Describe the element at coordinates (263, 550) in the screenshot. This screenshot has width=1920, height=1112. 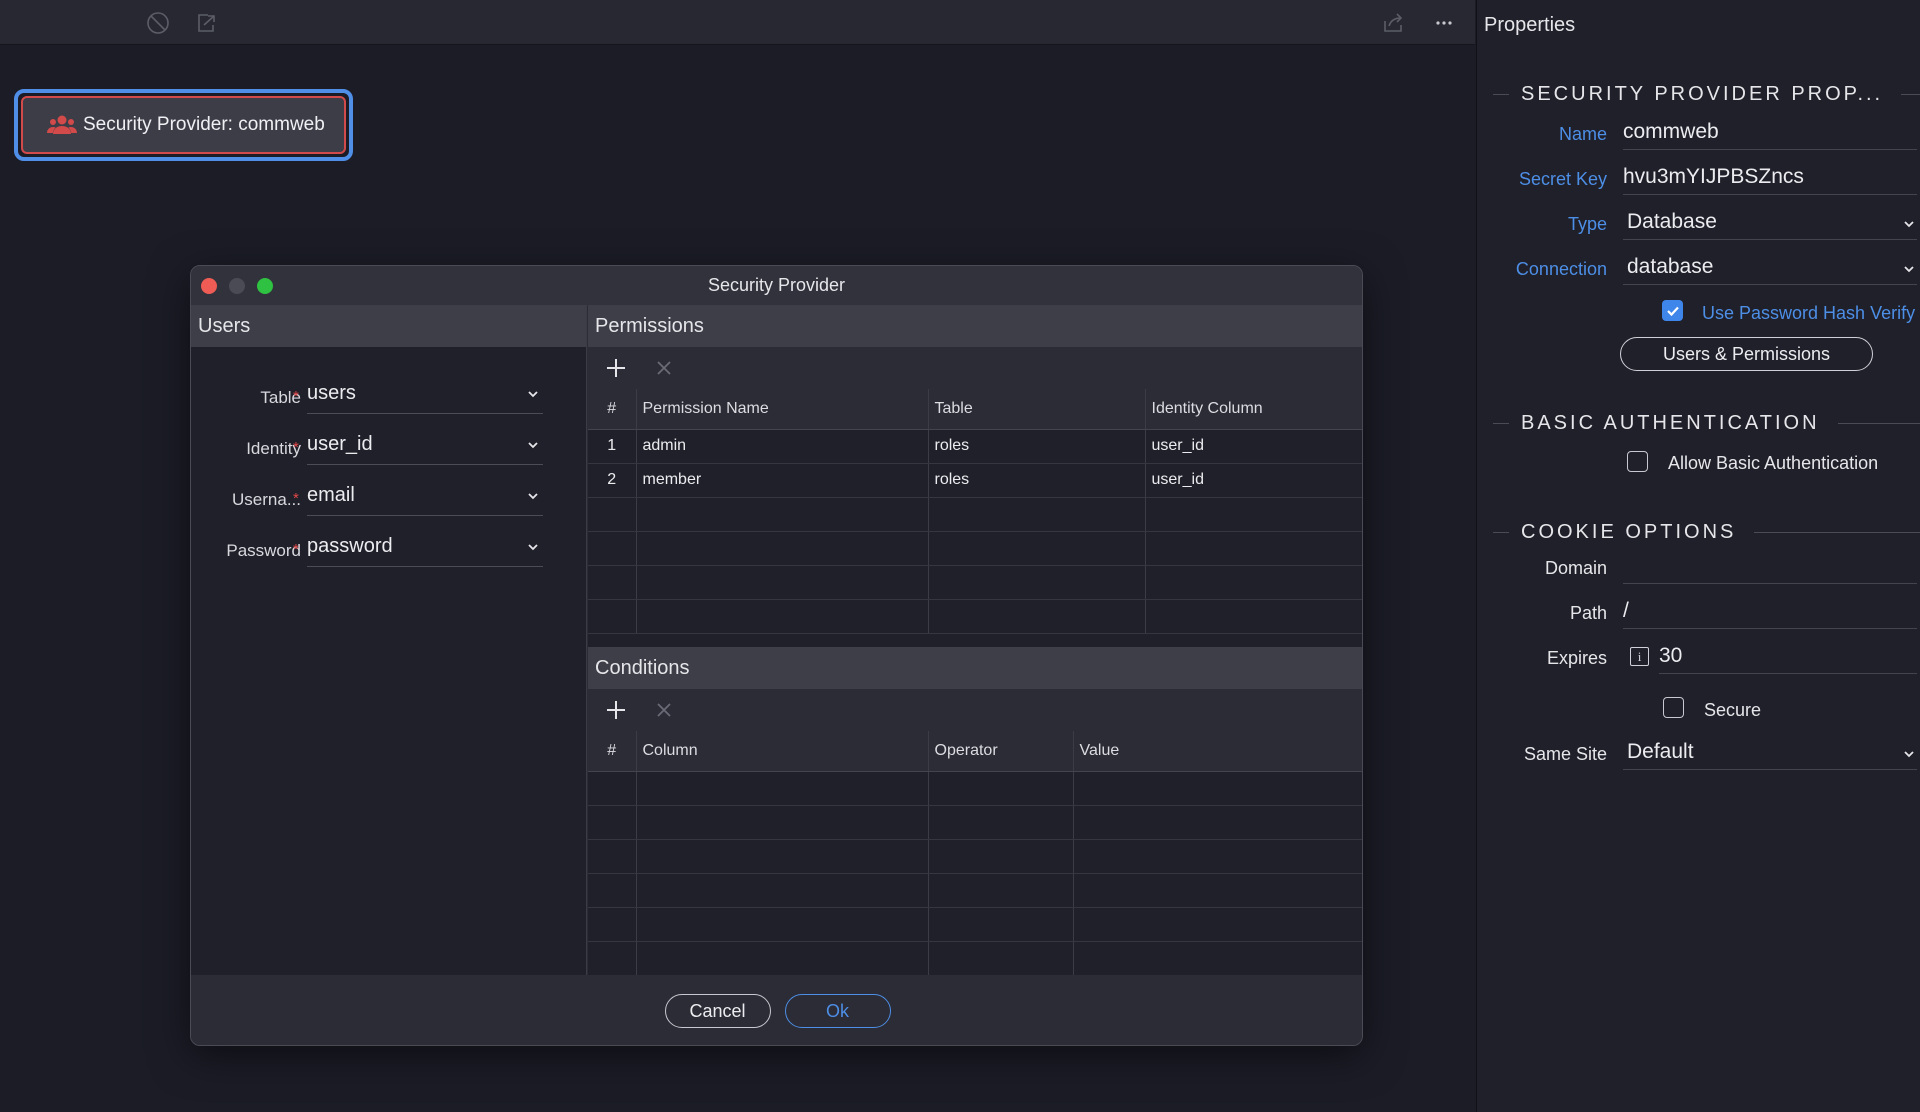
I see `password-label: Password` at that location.